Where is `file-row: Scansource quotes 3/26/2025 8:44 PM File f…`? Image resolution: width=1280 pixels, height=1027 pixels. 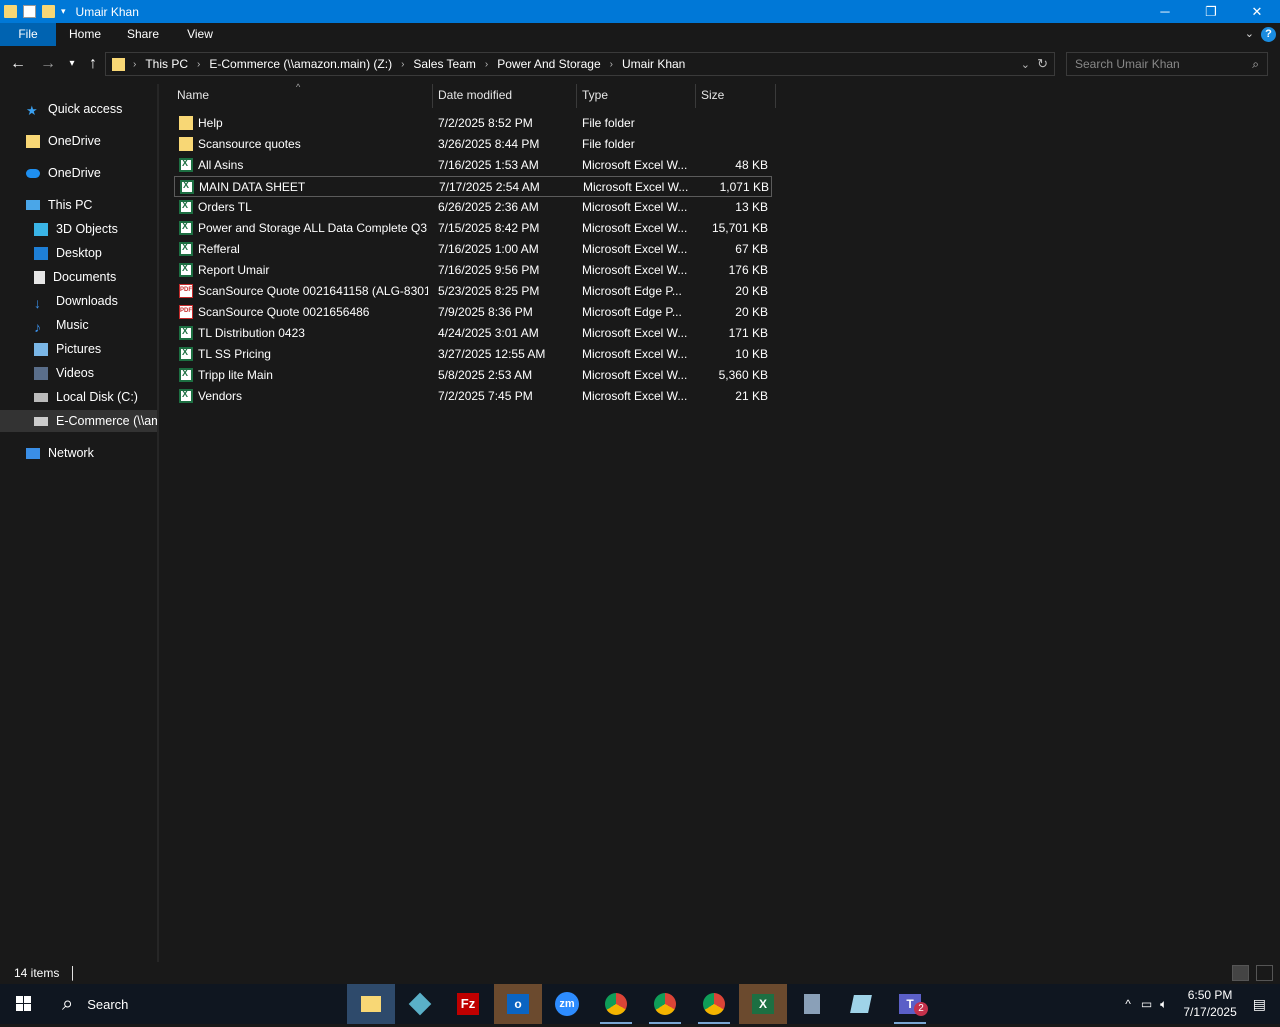 file-row: Scansource quotes 3/26/2025 8:44 PM File f… is located at coordinates (473, 144).